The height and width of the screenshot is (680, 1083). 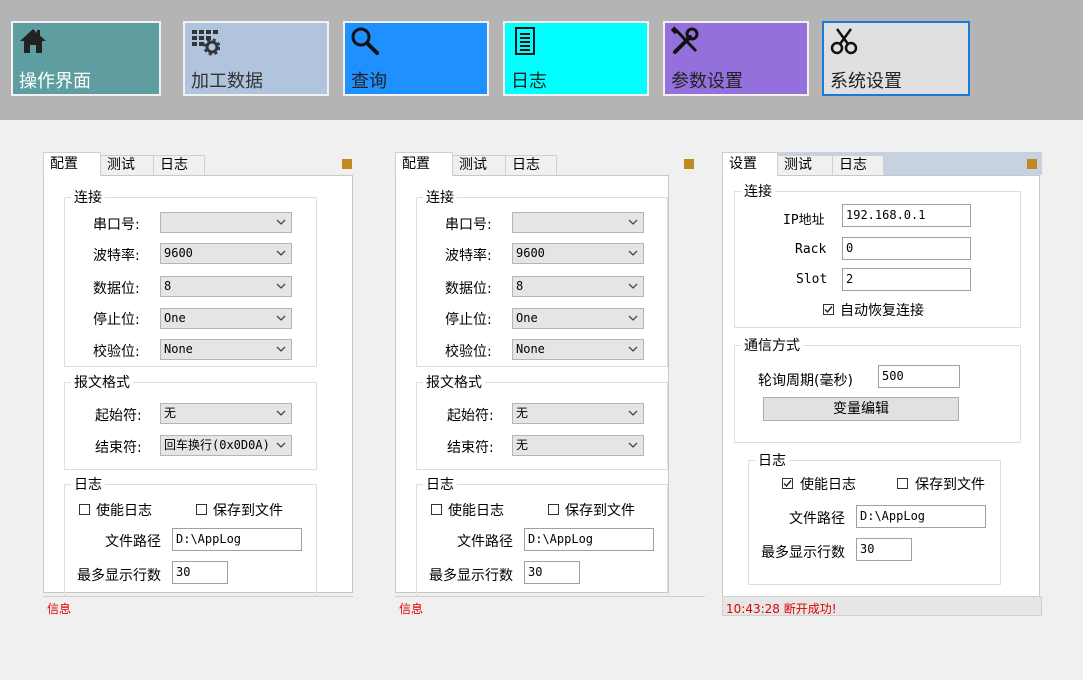 What do you see at coordinates (416, 58) in the screenshot?
I see `nav-query-button: 查询` at bounding box center [416, 58].